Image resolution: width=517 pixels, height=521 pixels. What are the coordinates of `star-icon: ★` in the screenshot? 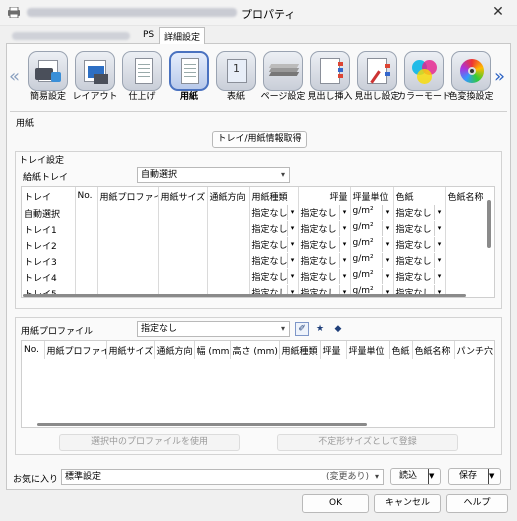 It's located at (320, 329).